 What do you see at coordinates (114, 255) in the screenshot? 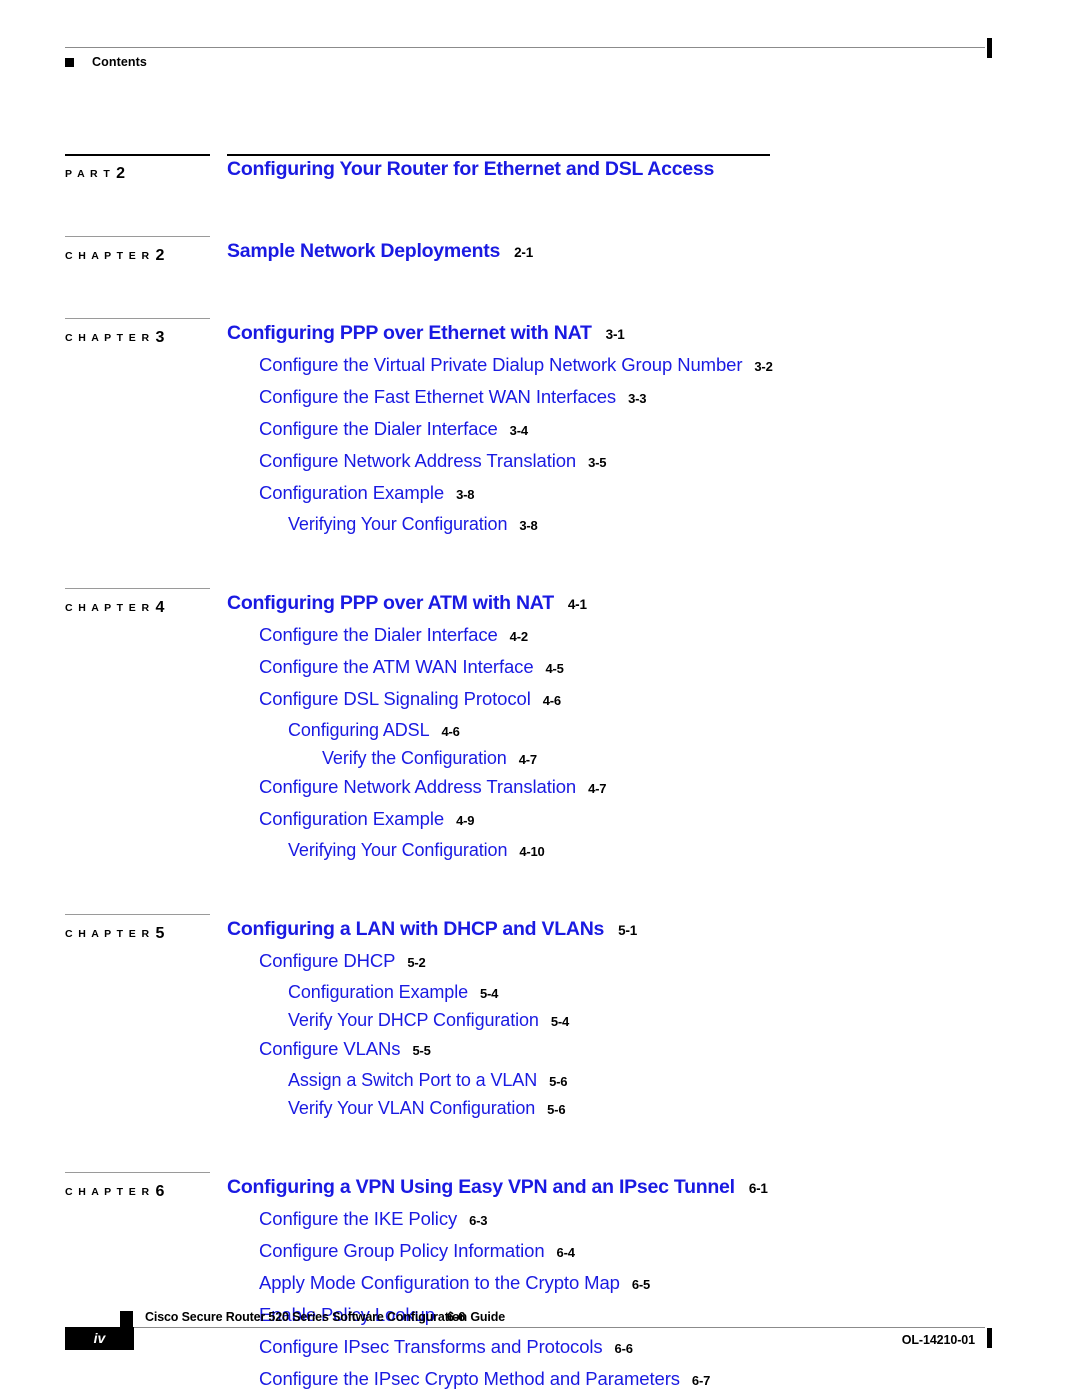
I see `chapter-marker: C H A P T E R 2` at bounding box center [114, 255].